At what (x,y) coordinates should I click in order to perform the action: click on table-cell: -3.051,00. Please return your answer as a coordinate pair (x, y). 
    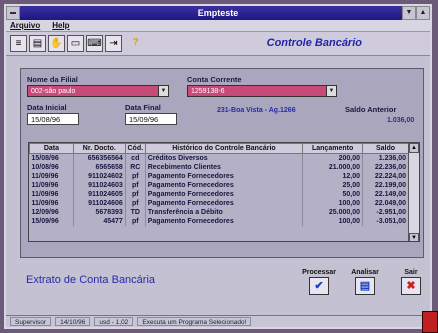
    Looking at the image, I should click on (385, 221).